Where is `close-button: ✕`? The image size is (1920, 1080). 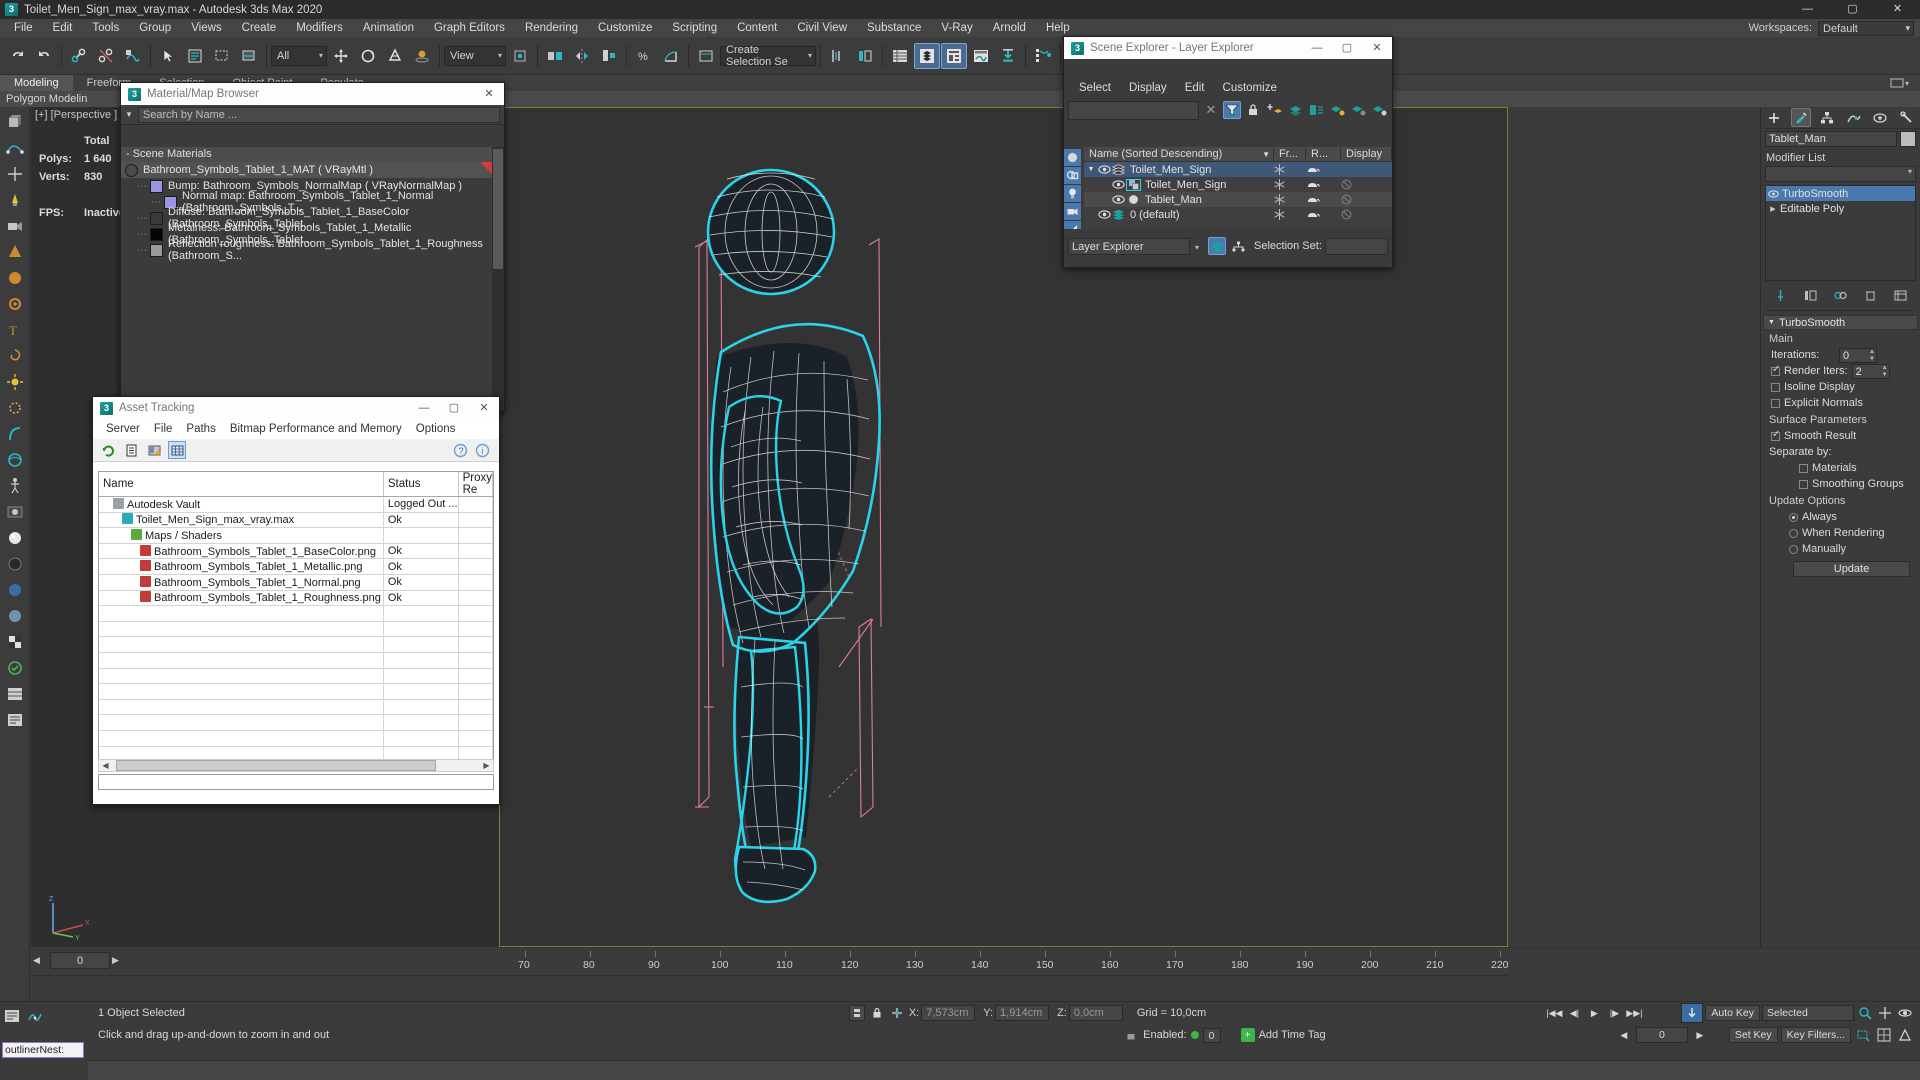 close-button: ✕ is located at coordinates (1897, 9).